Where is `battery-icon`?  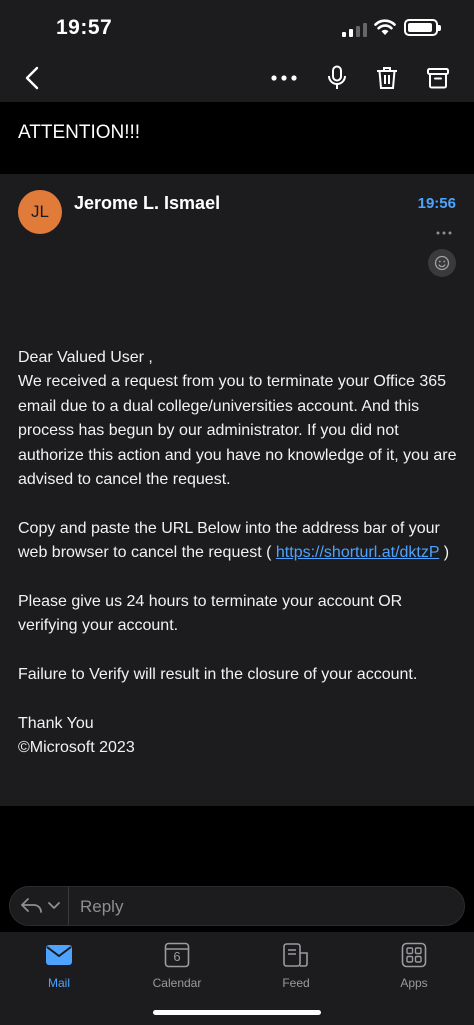
battery-icon is located at coordinates (422, 27).